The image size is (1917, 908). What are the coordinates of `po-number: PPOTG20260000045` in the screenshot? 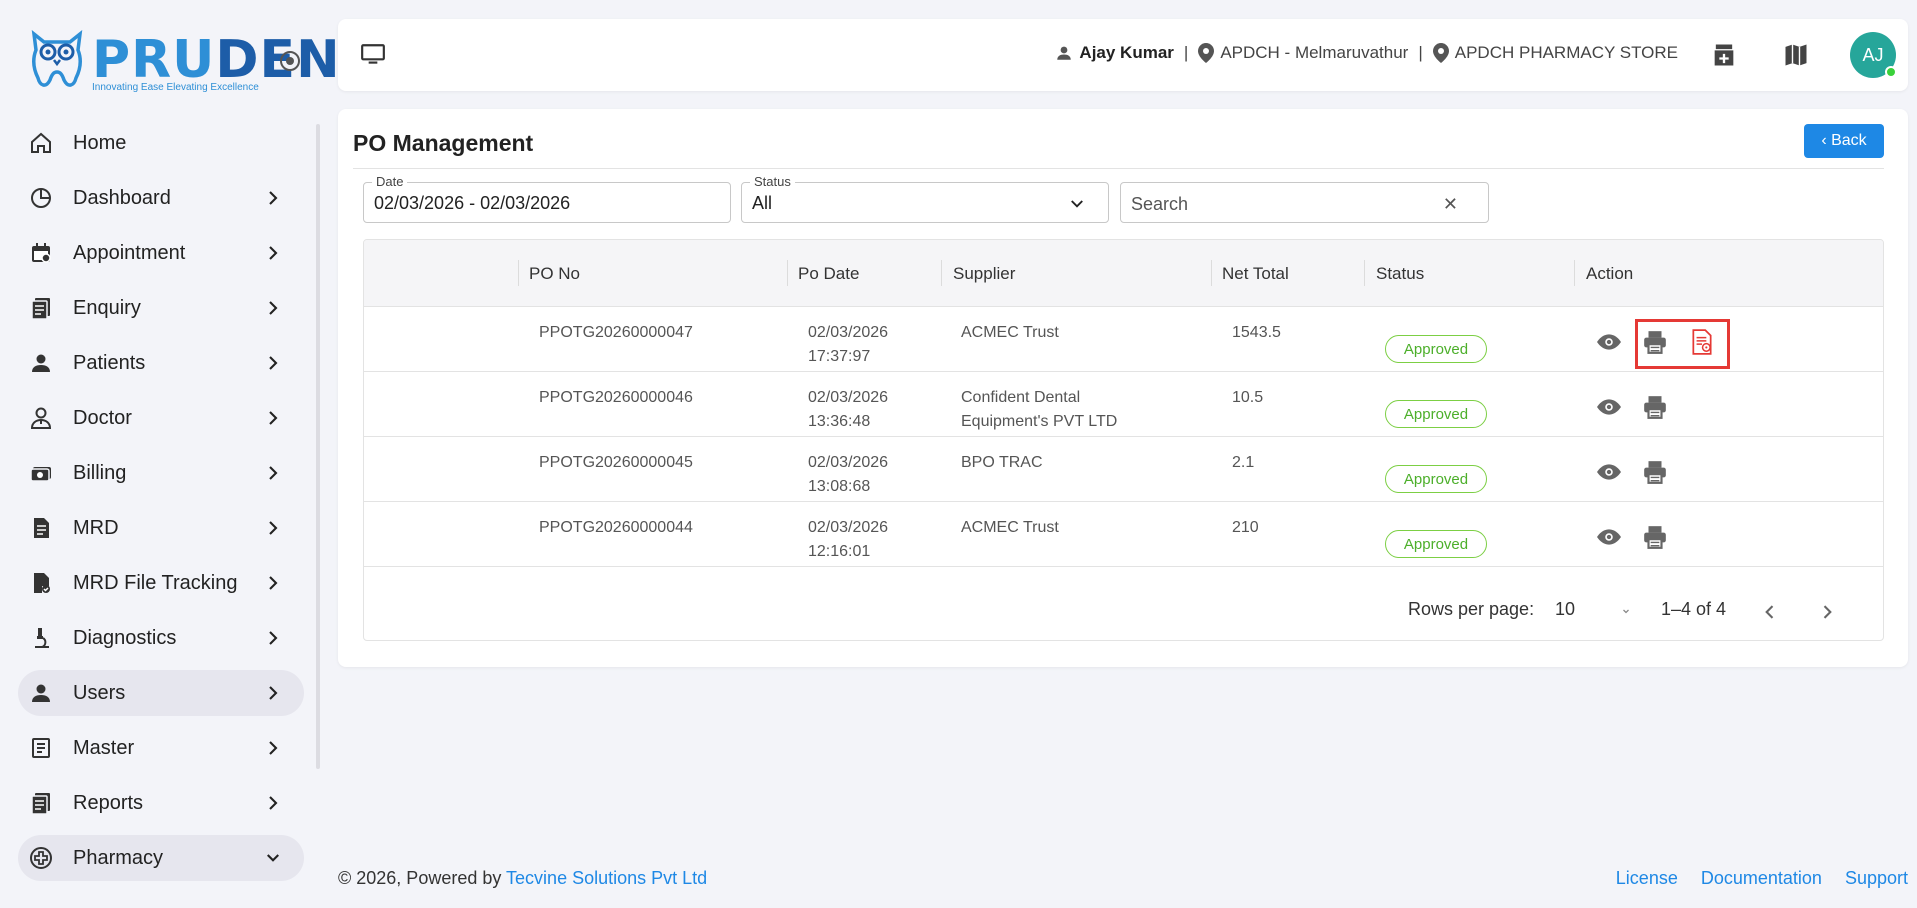 It's located at (616, 462).